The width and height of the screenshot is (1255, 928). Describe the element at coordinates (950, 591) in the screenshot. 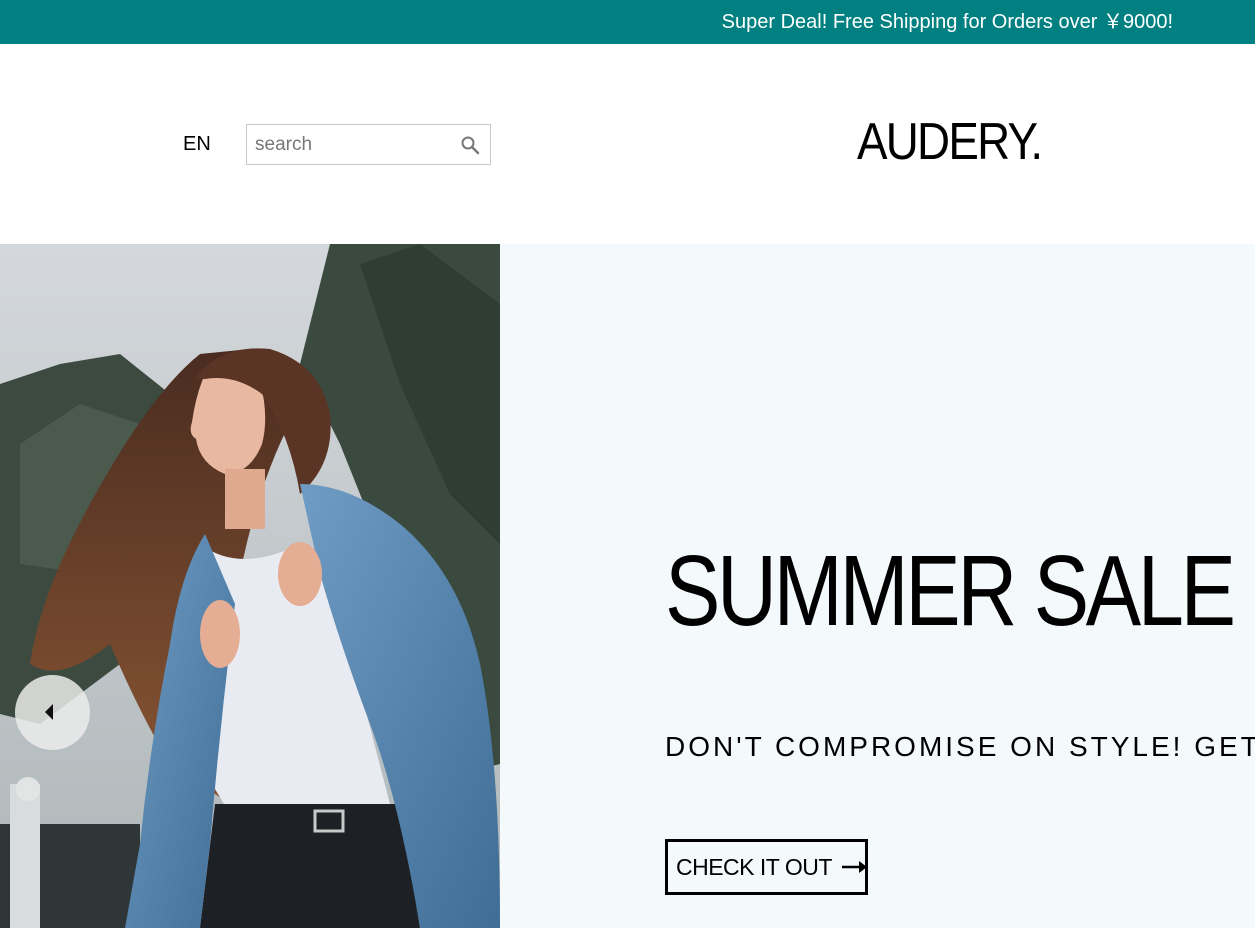

I see `hero-title: SUMMER SALE` at that location.